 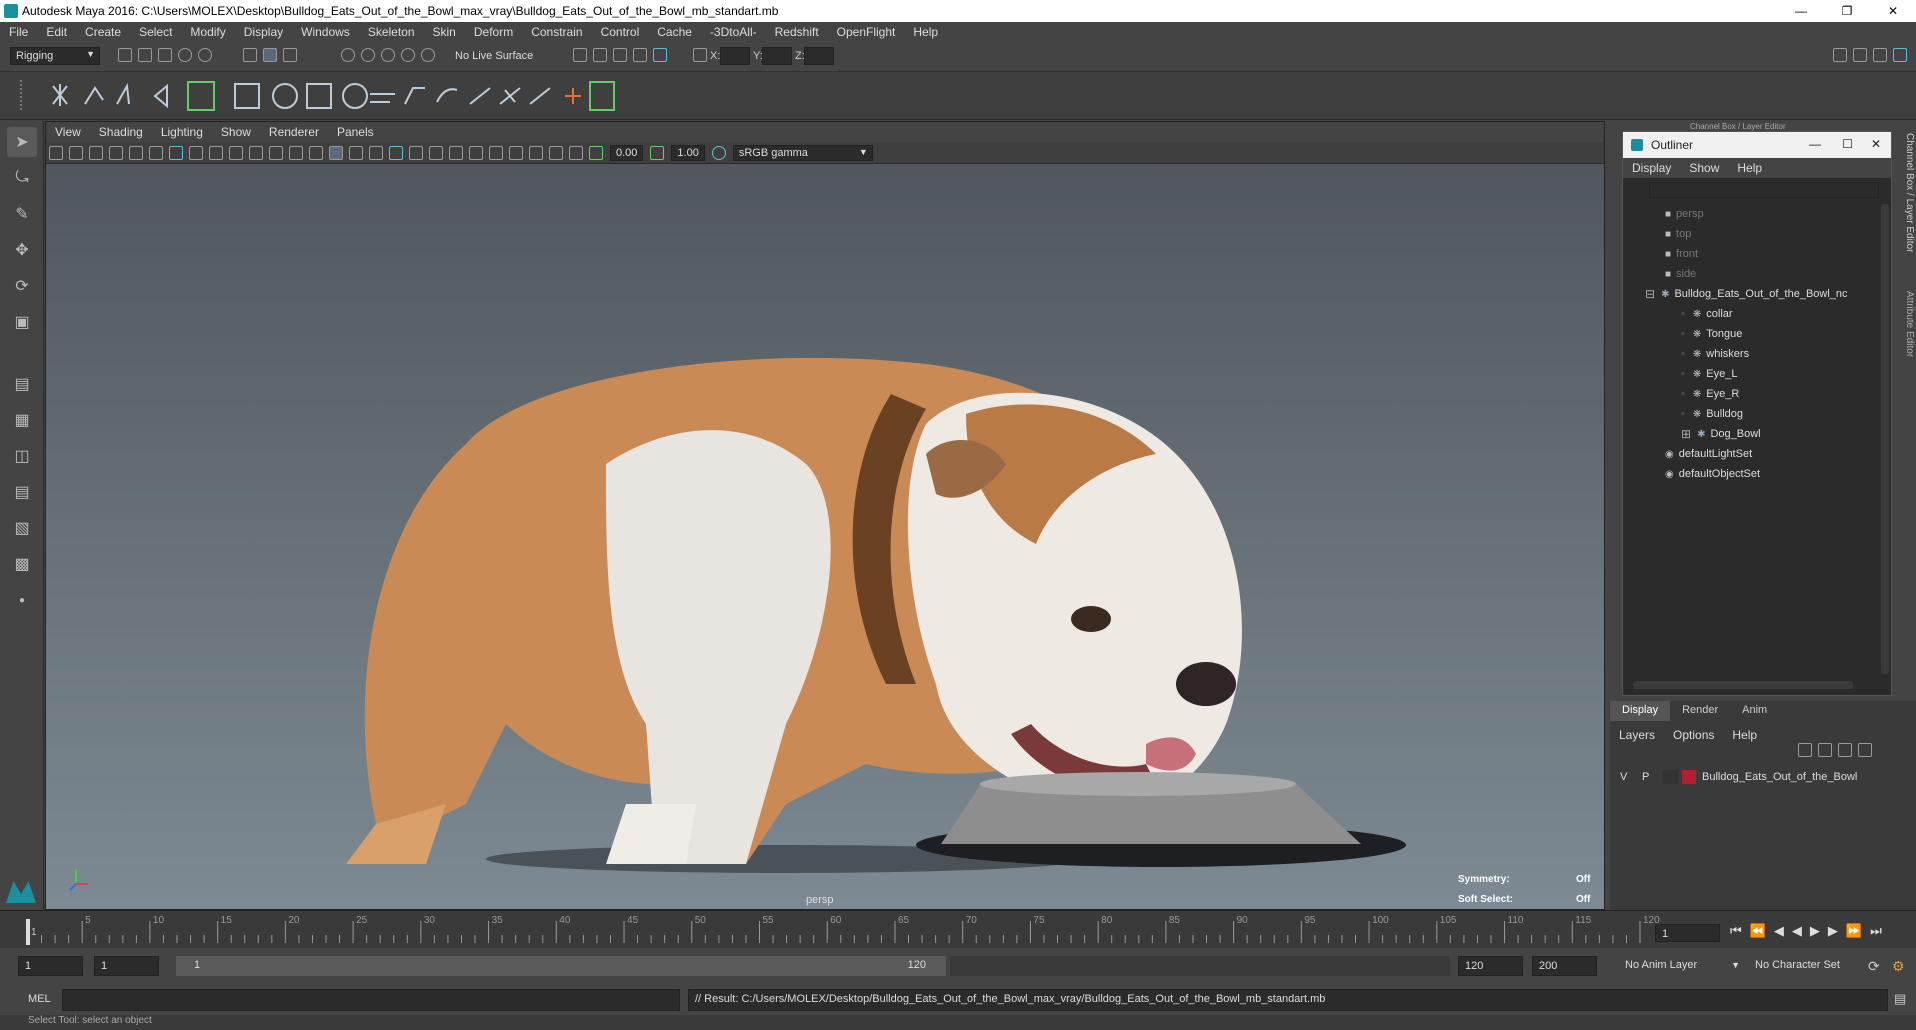 What do you see at coordinates (1815, 144) in the screenshot?
I see `outliner-minimize-button: —` at bounding box center [1815, 144].